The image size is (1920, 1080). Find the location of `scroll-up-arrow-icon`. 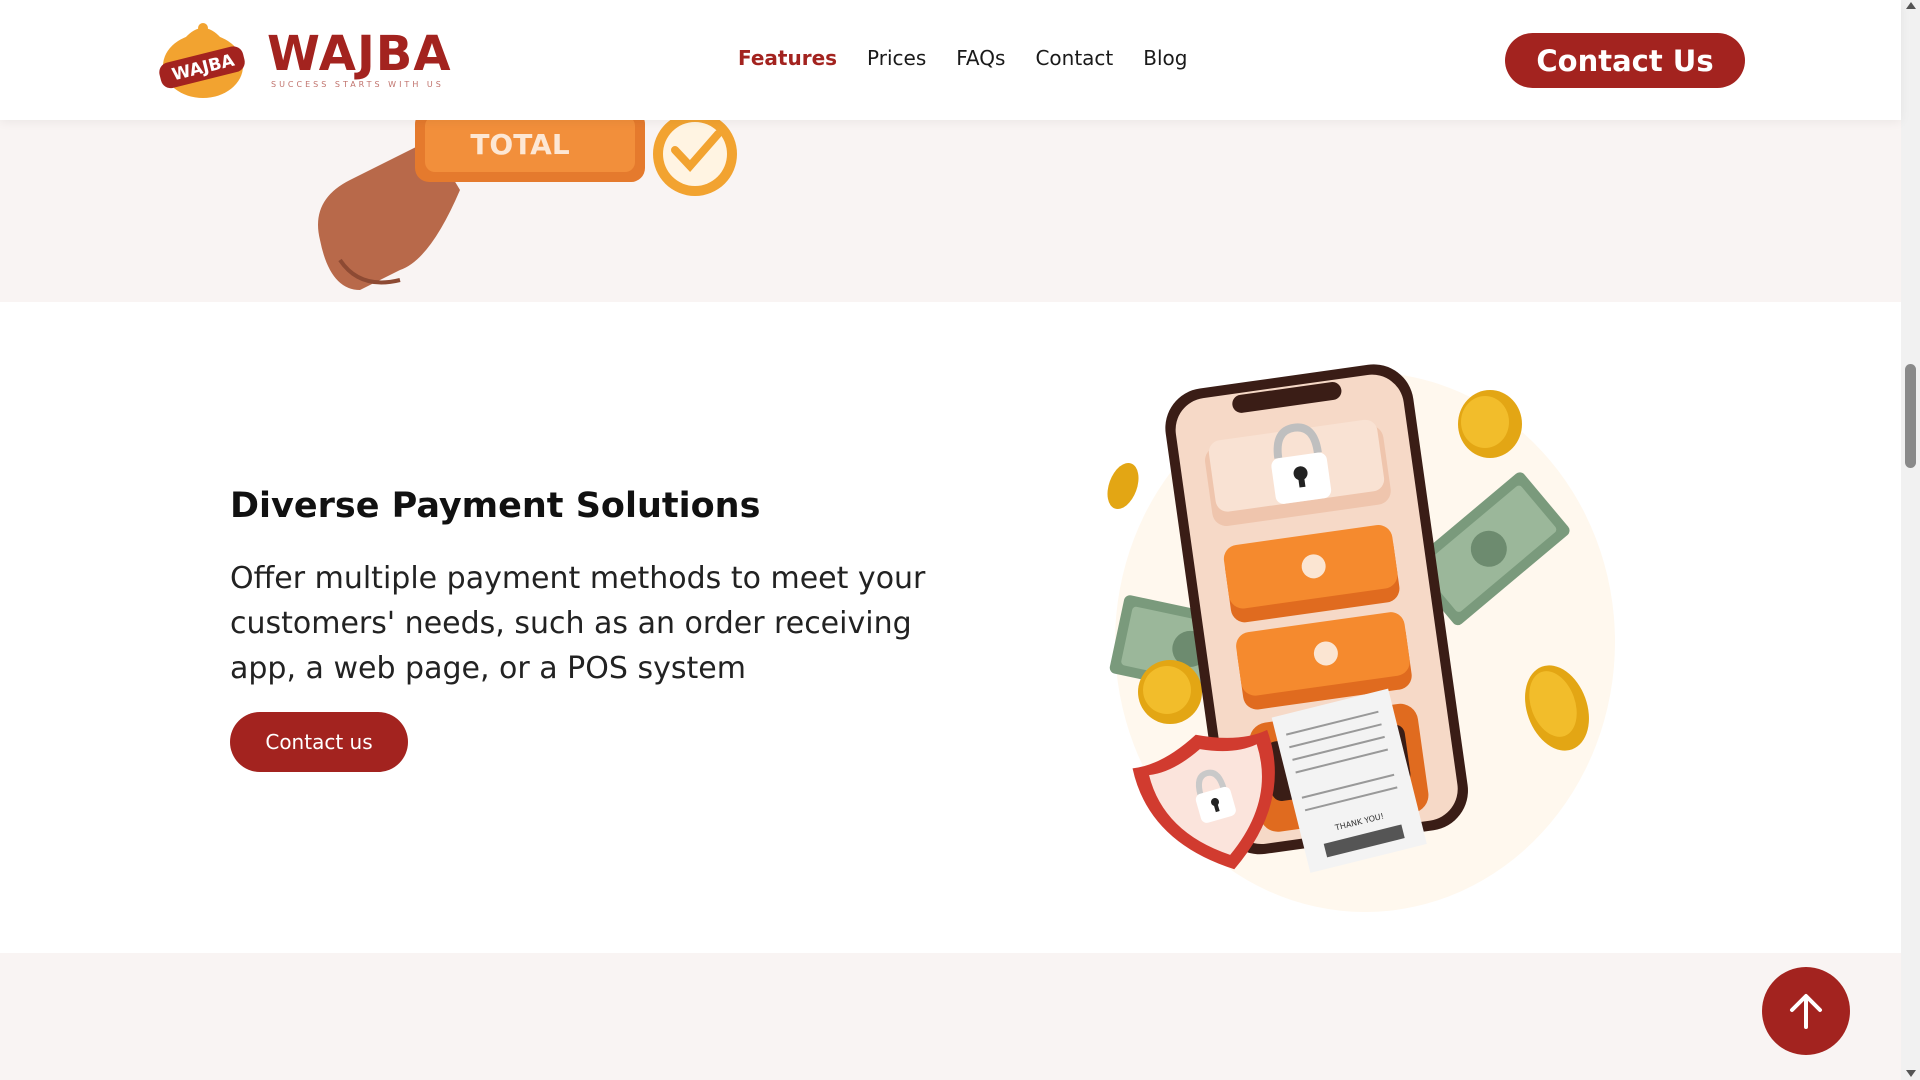

scroll-up-arrow-icon is located at coordinates (1911, 5).